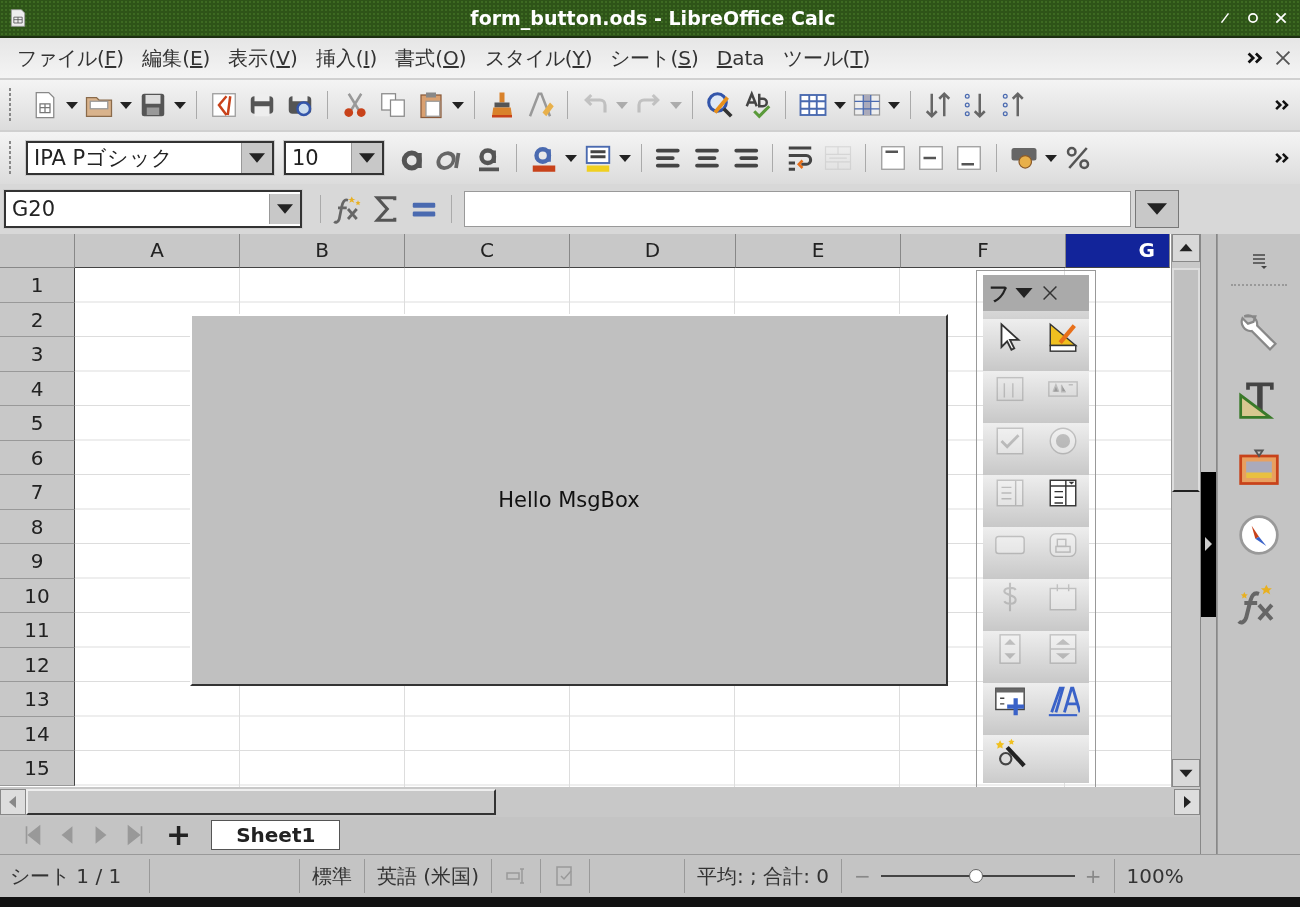 This screenshot has width=1300, height=907. Describe the element at coordinates (276, 835) in the screenshot. I see `sheet-tab: Sheet1` at that location.